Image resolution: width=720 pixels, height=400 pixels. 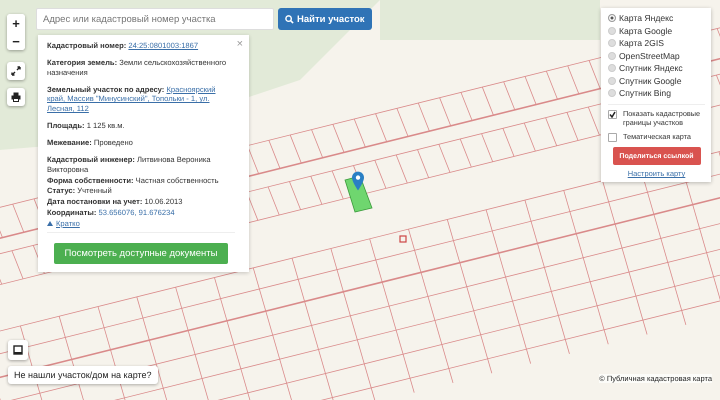 I want to click on print-button, so click(x=16, y=97).